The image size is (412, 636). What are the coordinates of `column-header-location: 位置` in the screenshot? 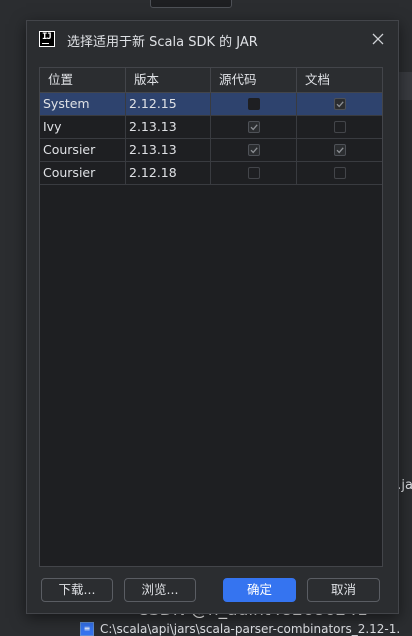 It's located at (83, 80).